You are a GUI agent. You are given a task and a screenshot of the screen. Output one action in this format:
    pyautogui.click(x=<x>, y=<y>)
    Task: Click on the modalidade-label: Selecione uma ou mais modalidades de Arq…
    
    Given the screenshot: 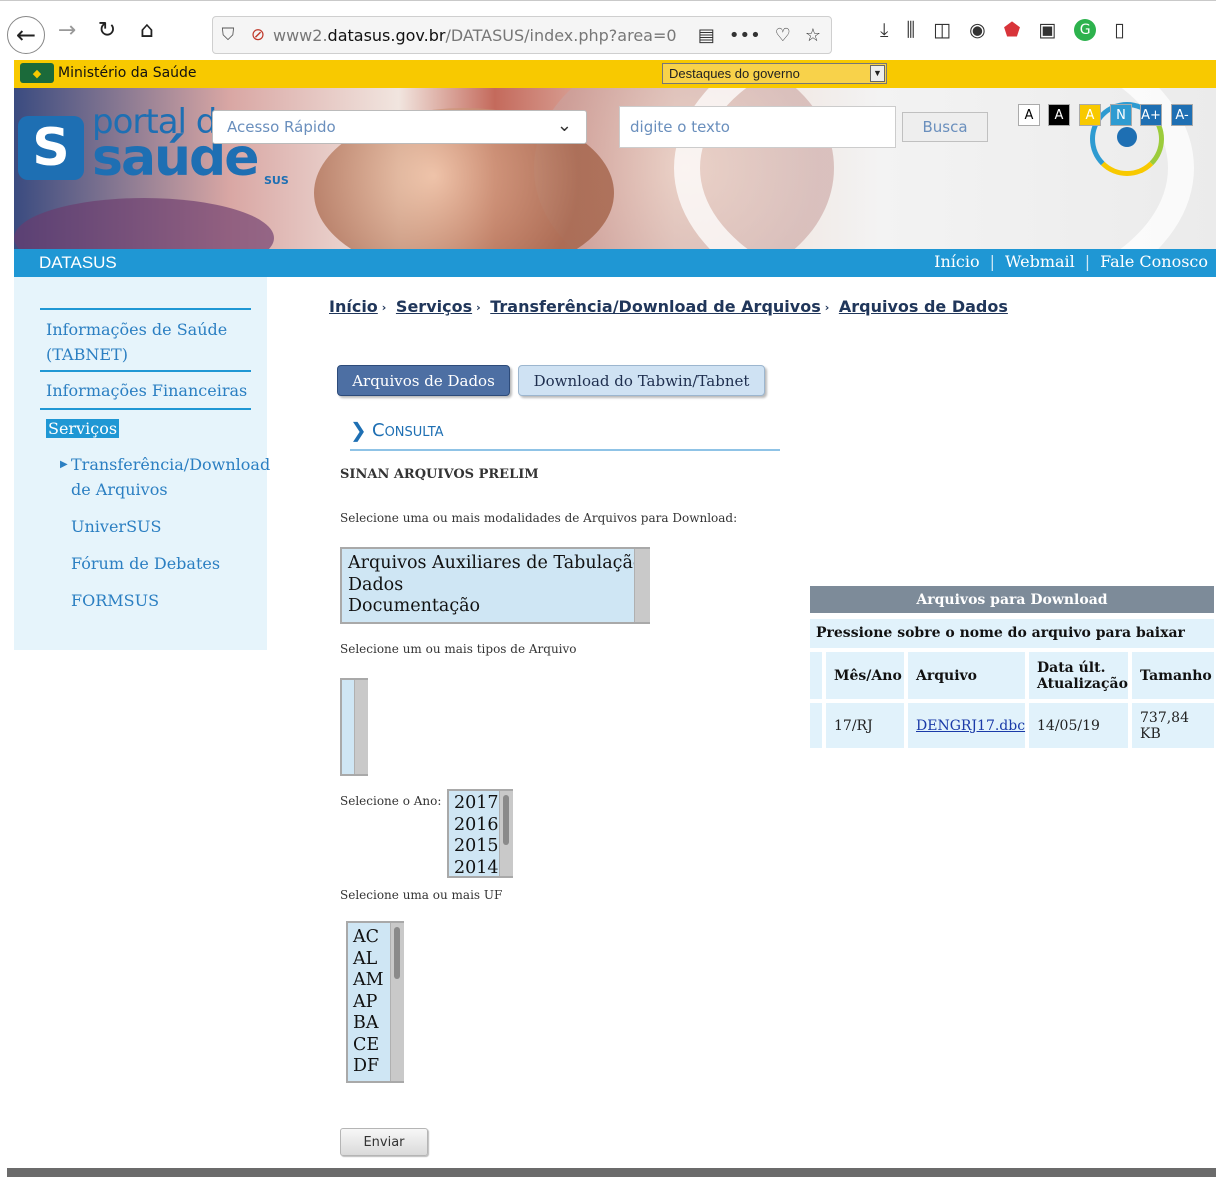 What is the action you would take?
    pyautogui.click(x=539, y=518)
    